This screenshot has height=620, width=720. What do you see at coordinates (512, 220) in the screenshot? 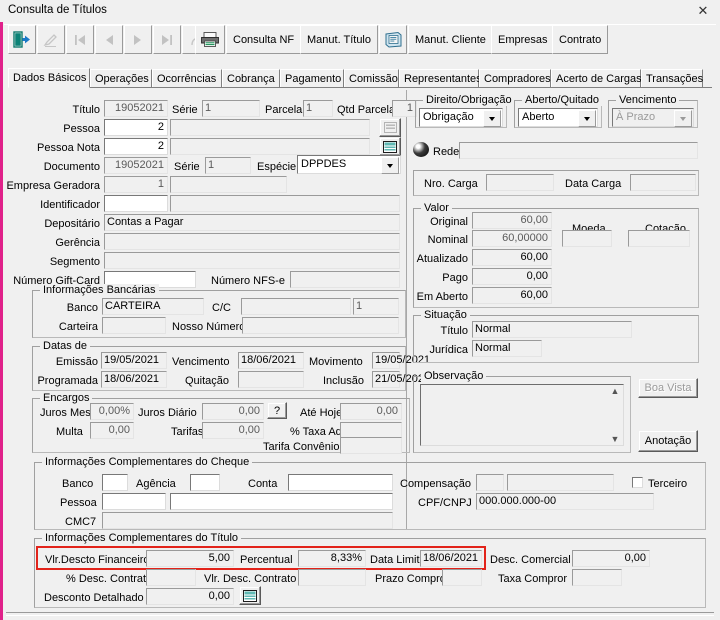
I see `valor-original-field: 60,00` at bounding box center [512, 220].